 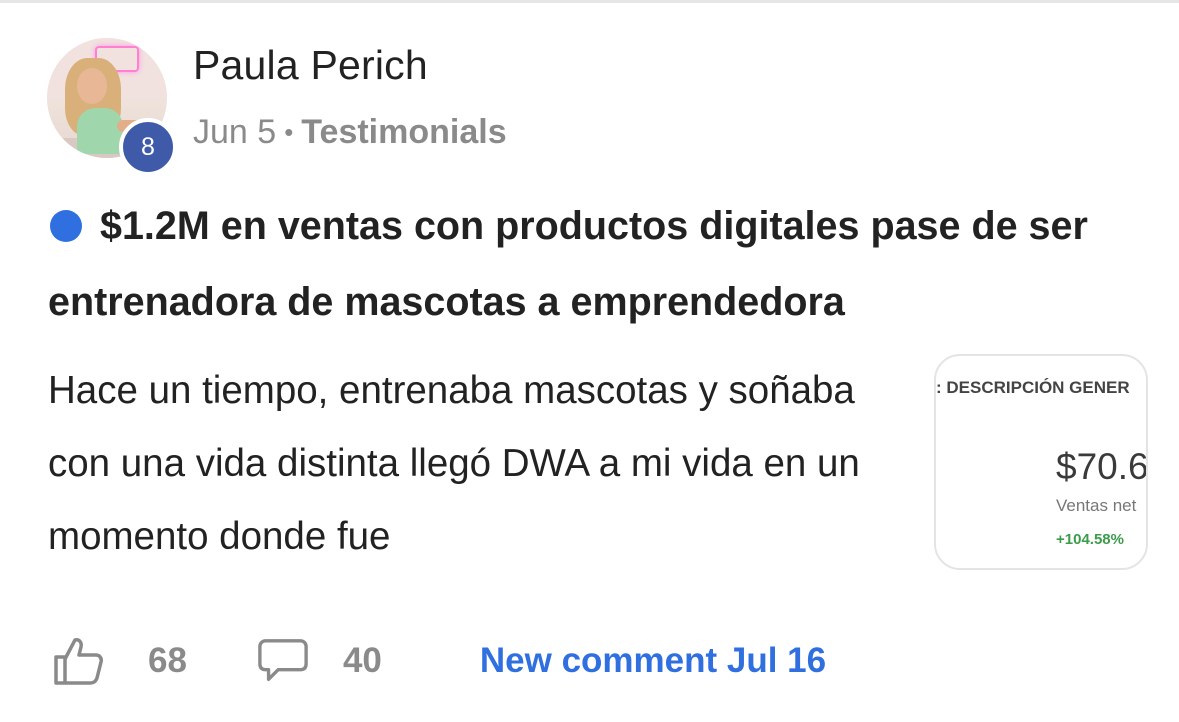 What do you see at coordinates (112, 107) in the screenshot?
I see `author-avatar: 8` at bounding box center [112, 107].